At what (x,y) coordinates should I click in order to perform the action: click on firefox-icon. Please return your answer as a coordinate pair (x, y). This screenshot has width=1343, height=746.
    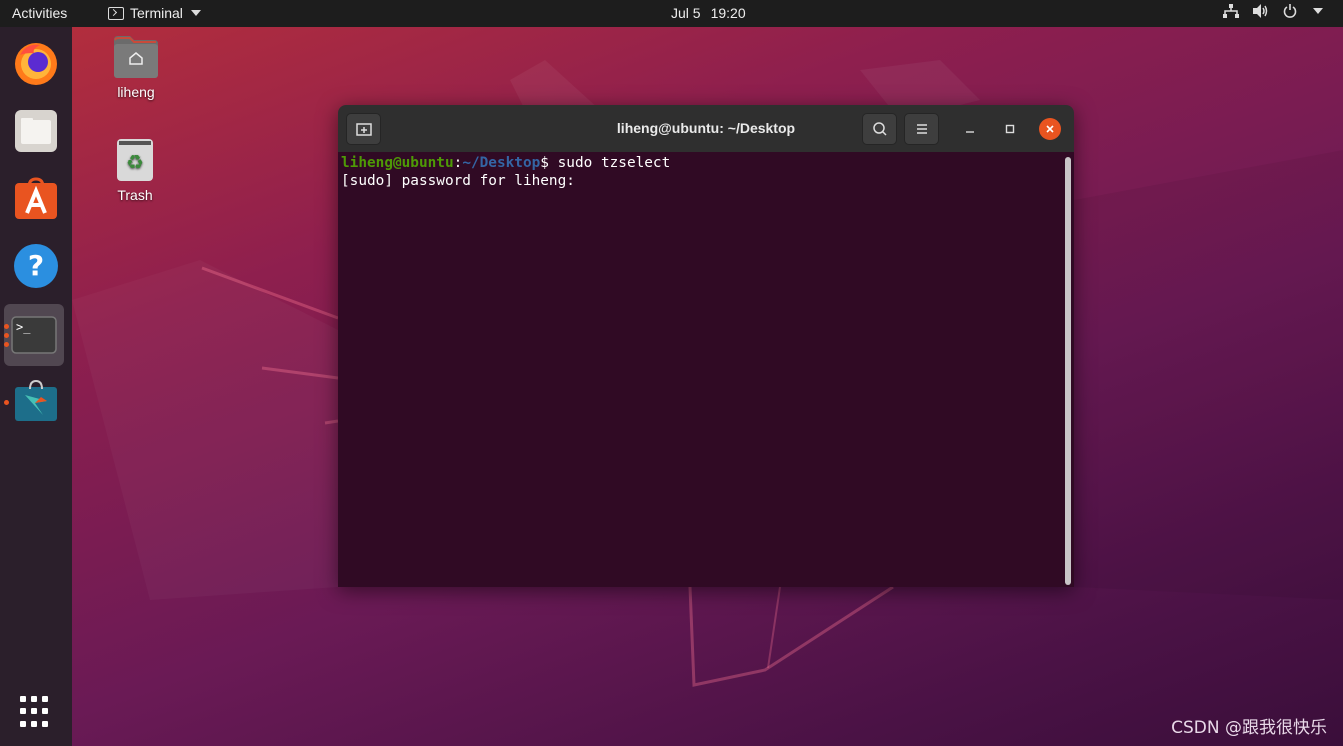
    Looking at the image, I should click on (36, 64).